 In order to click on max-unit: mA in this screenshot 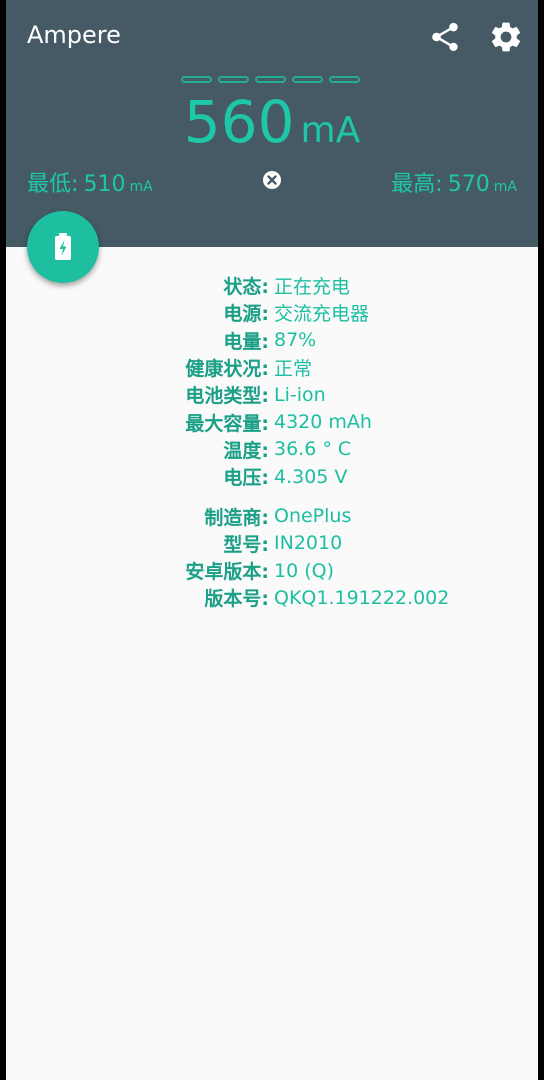, I will do `click(505, 187)`.